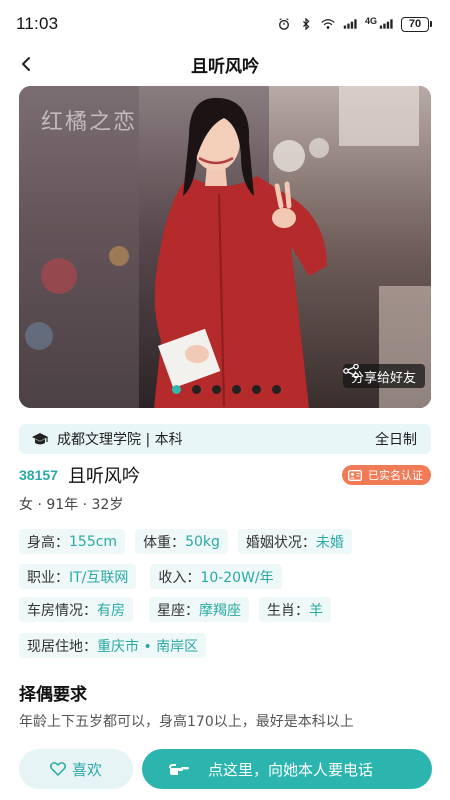 This screenshot has width=450, height=800. I want to click on tag-zodiac: 生肖：羊, so click(295, 609).